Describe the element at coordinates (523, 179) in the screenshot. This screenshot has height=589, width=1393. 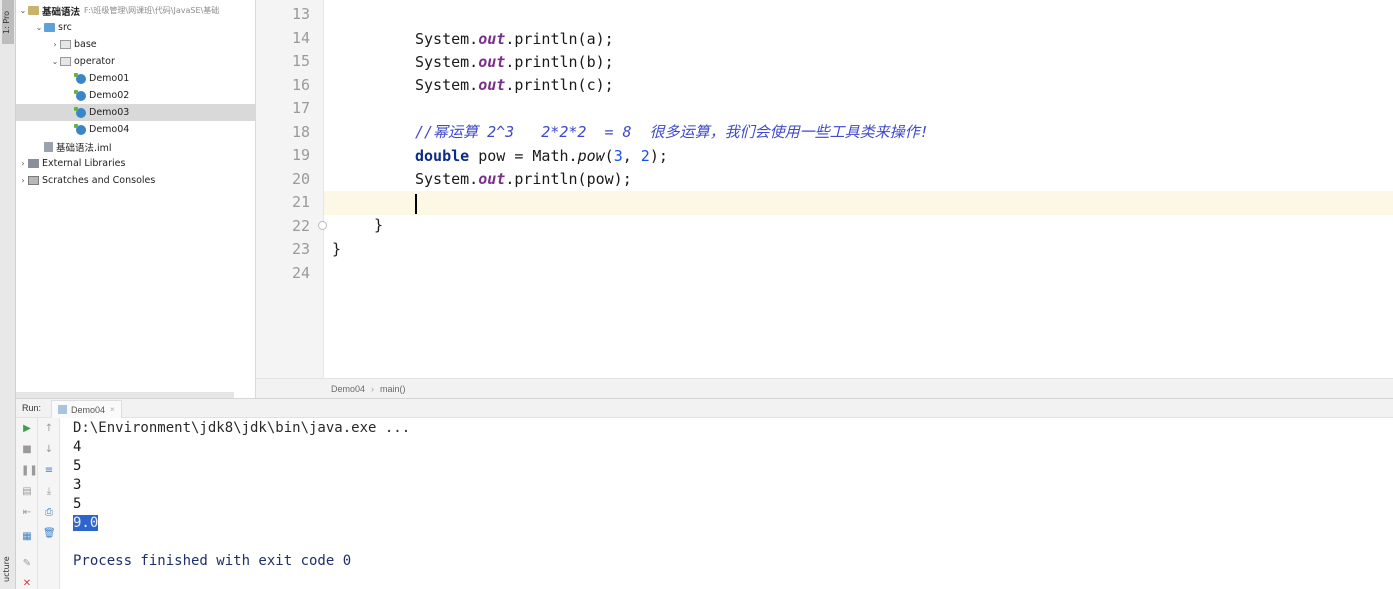
I see `code-line-20: System.out.println(pow);` at that location.